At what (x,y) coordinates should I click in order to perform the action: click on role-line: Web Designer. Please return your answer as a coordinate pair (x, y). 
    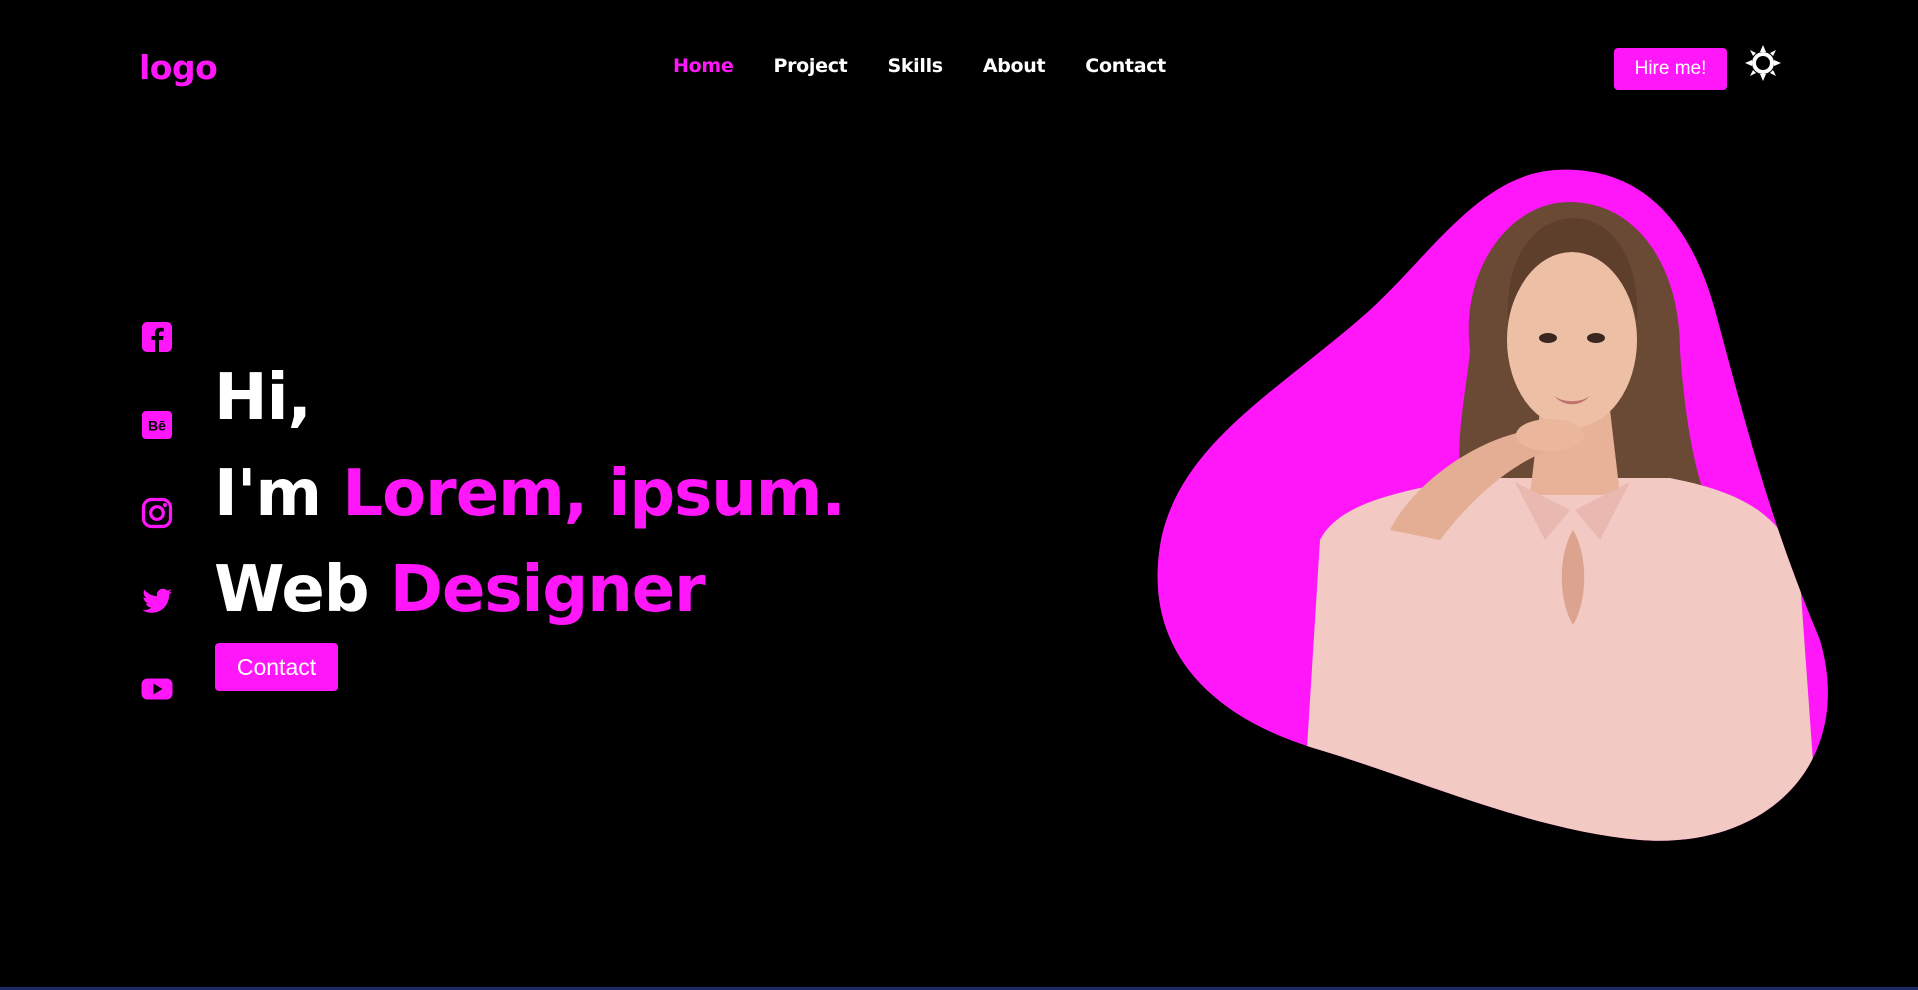
    Looking at the image, I should click on (529, 590).